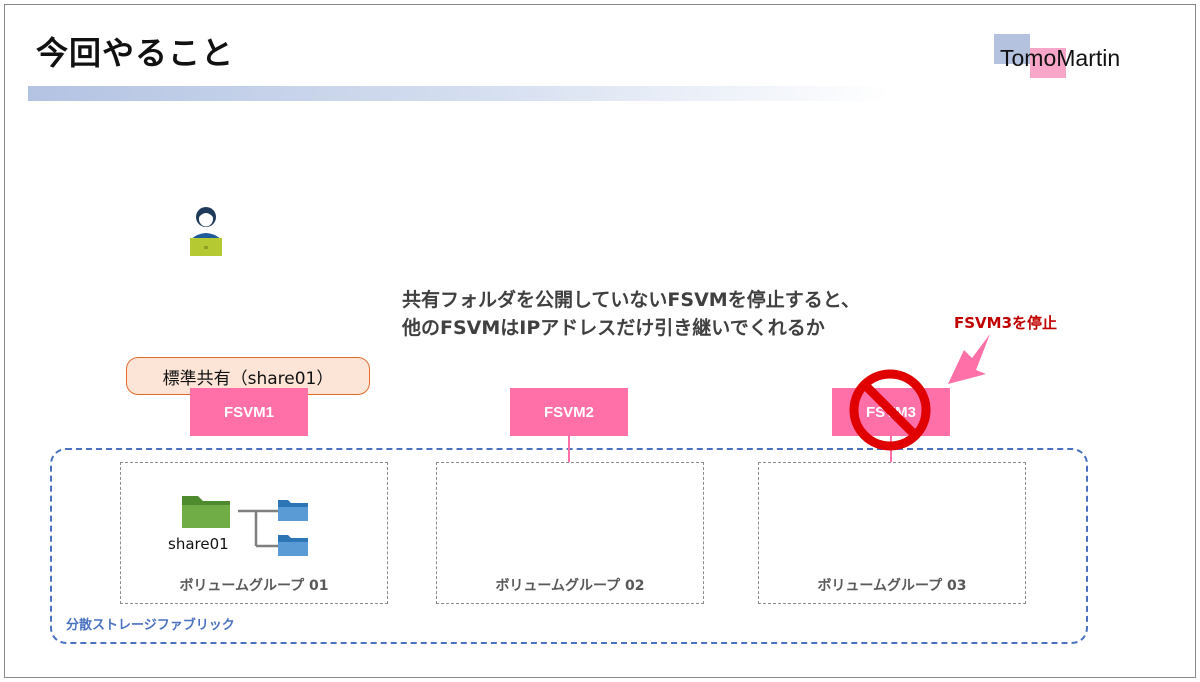  Describe the element at coordinates (1006, 323) in the screenshot. I see `stop-label: FSVM3を停止` at that location.